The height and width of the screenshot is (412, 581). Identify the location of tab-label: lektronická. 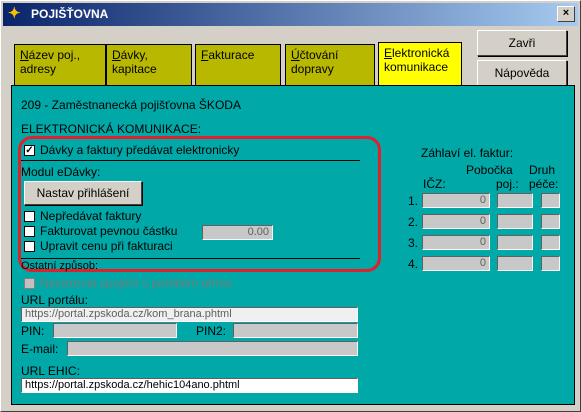
(421, 53).